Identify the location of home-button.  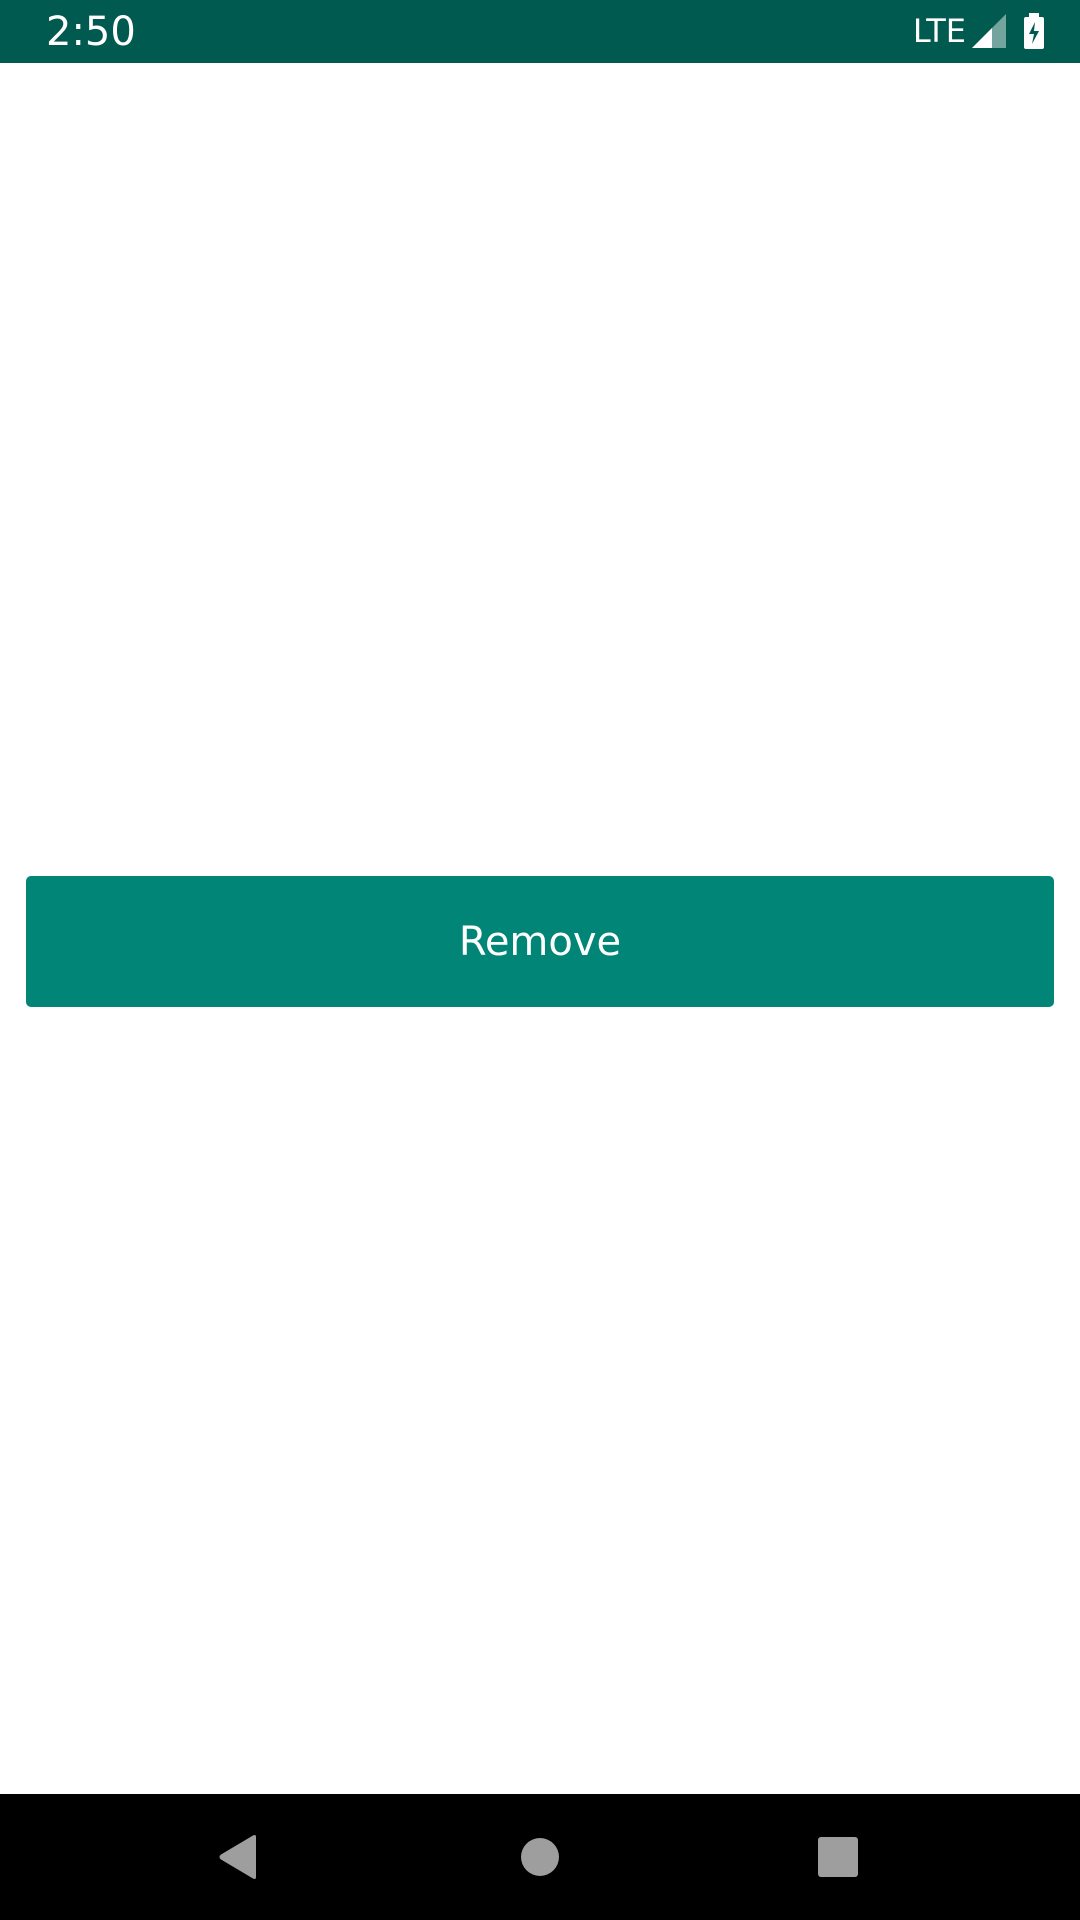
(540, 1857).